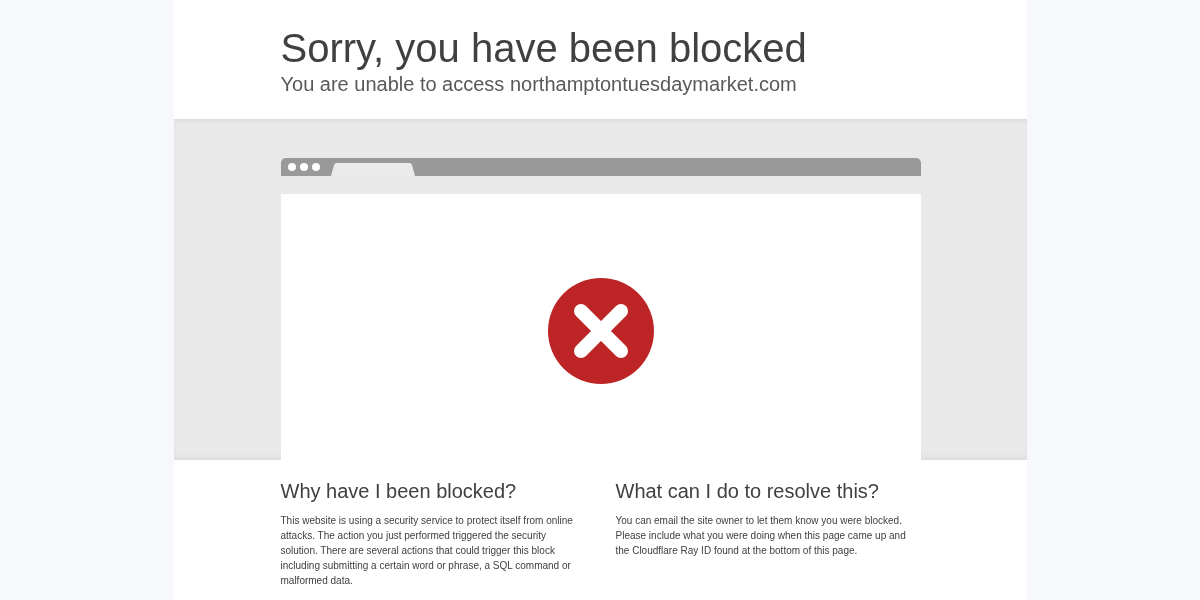  Describe the element at coordinates (427, 551) in the screenshot. I see `section-paragraph: This website is using a security service to protect itself from online attacks. The action you just performed triggered the security solution. There are several actions that could trigger this block including submitting a certain word or phrase, a SQL command or malformed data.` at that location.